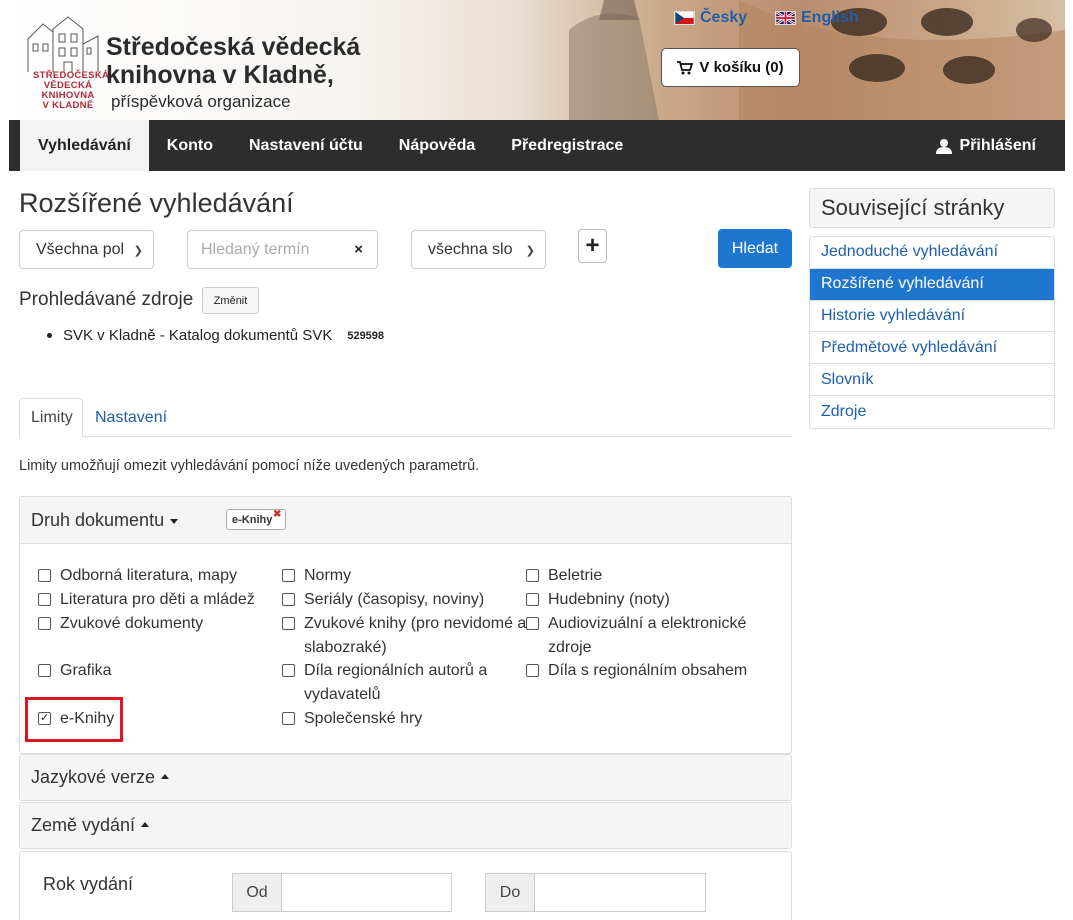  What do you see at coordinates (943, 146) in the screenshot?
I see `user-icon` at bounding box center [943, 146].